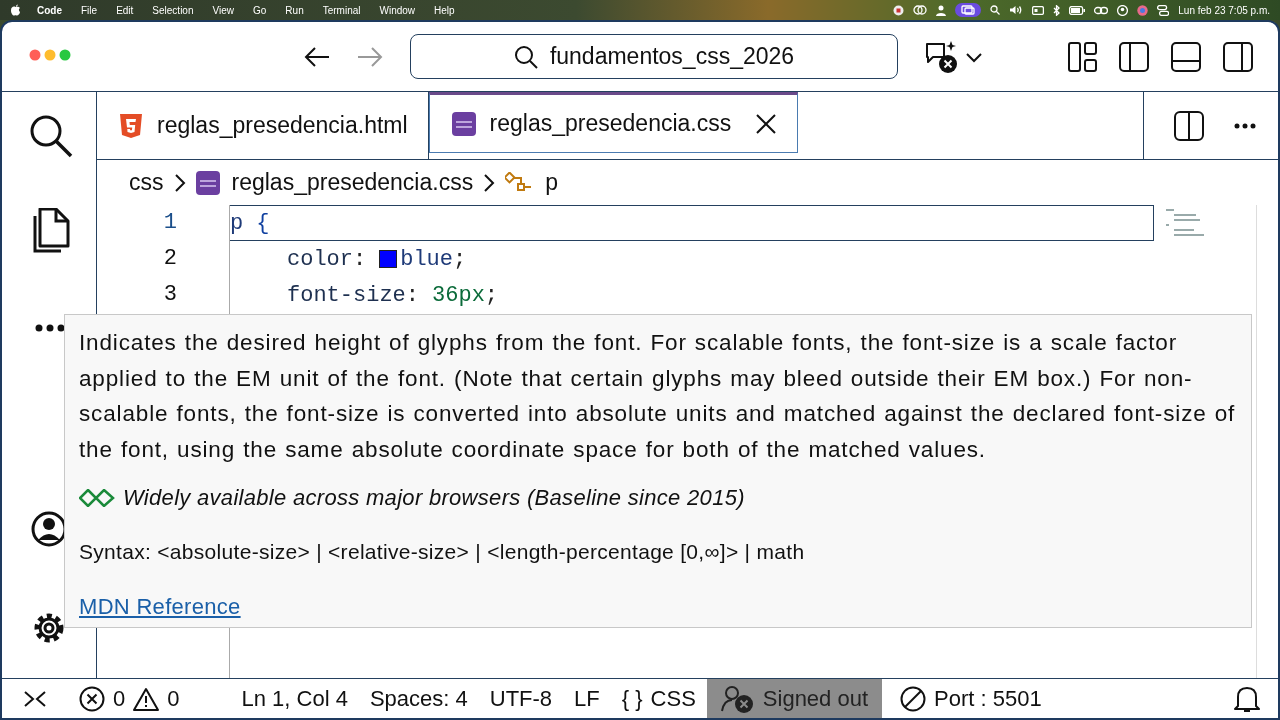 The width and height of the screenshot is (1280, 720). What do you see at coordinates (170, 295) in the screenshot?
I see `line-number: 3` at bounding box center [170, 295].